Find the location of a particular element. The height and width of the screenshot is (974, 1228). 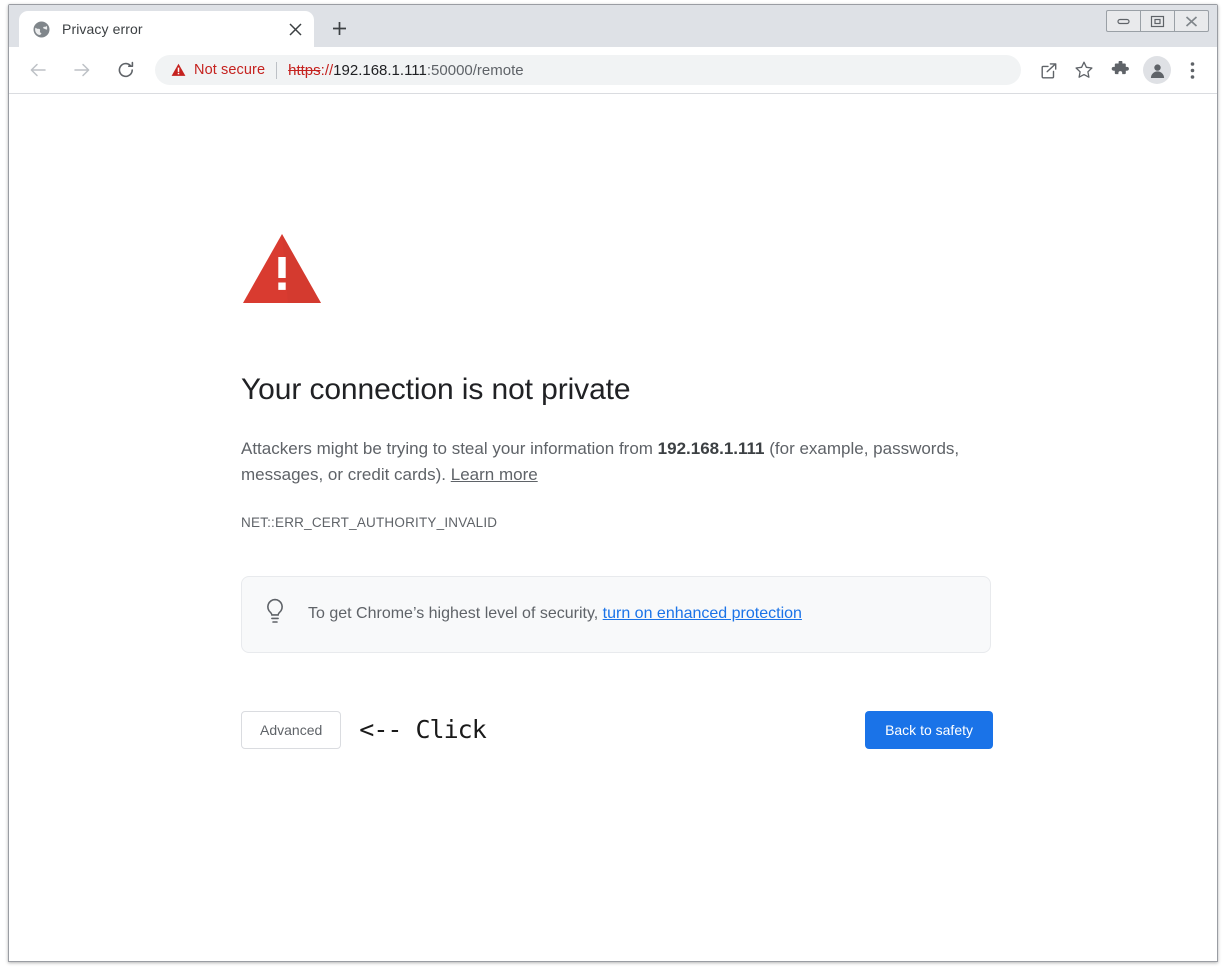

omnibox-divider is located at coordinates (277, 70).